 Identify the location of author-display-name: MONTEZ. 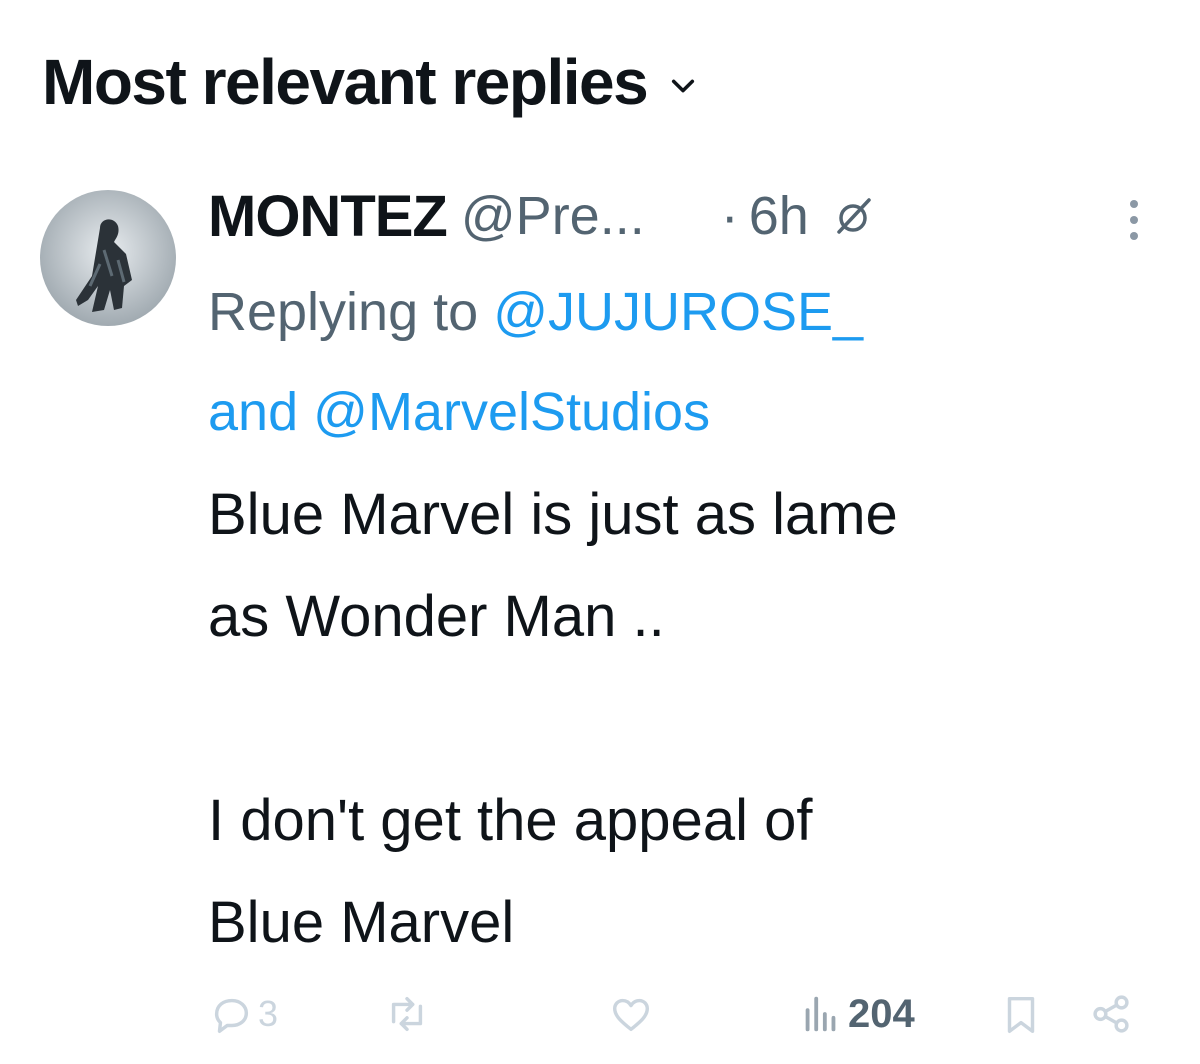
(328, 216).